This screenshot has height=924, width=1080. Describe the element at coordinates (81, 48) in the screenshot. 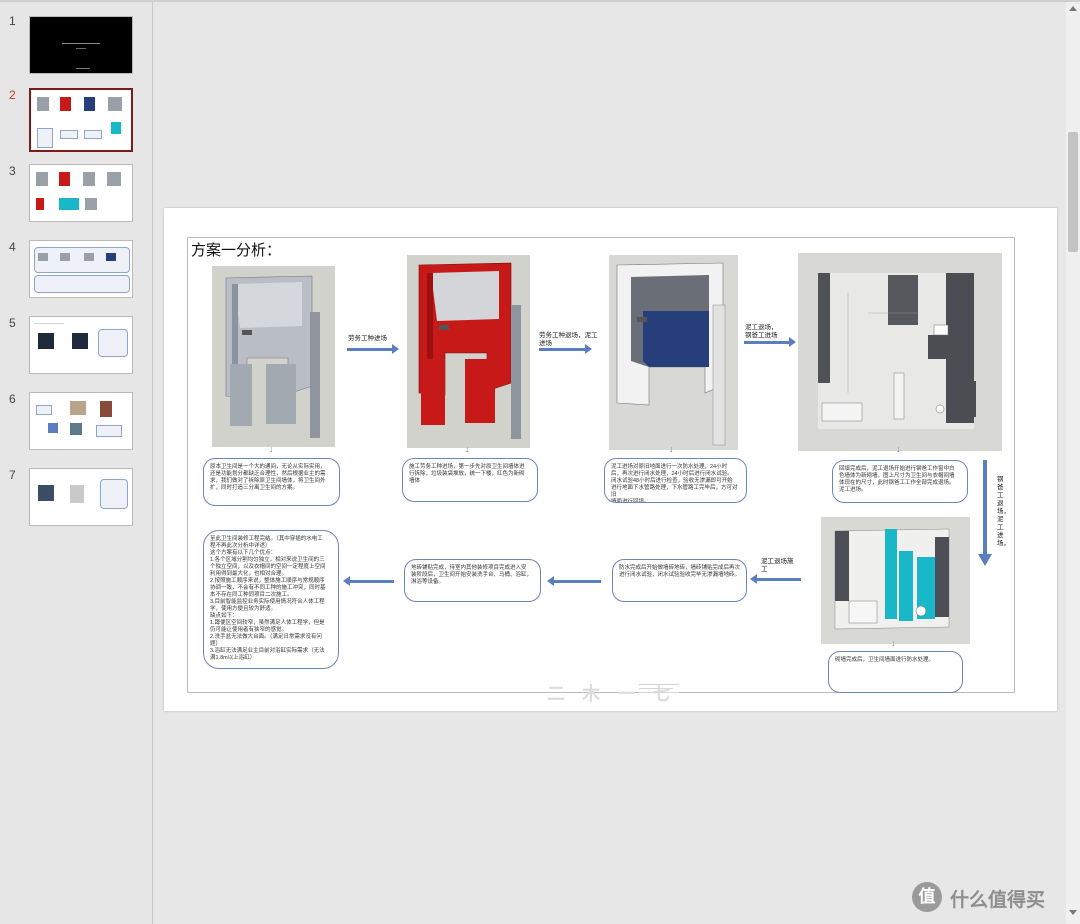

I see `mini-subtitle` at that location.